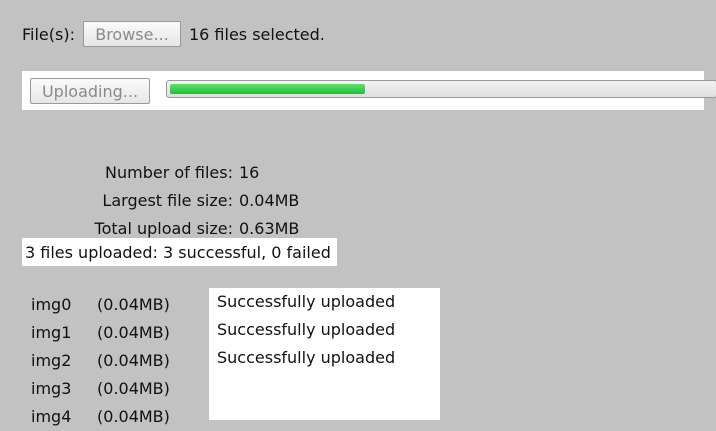 This screenshot has width=716, height=431. I want to click on upload-summary: 3 files uploaded: 3 successful, 0 failed, so click(179, 252).